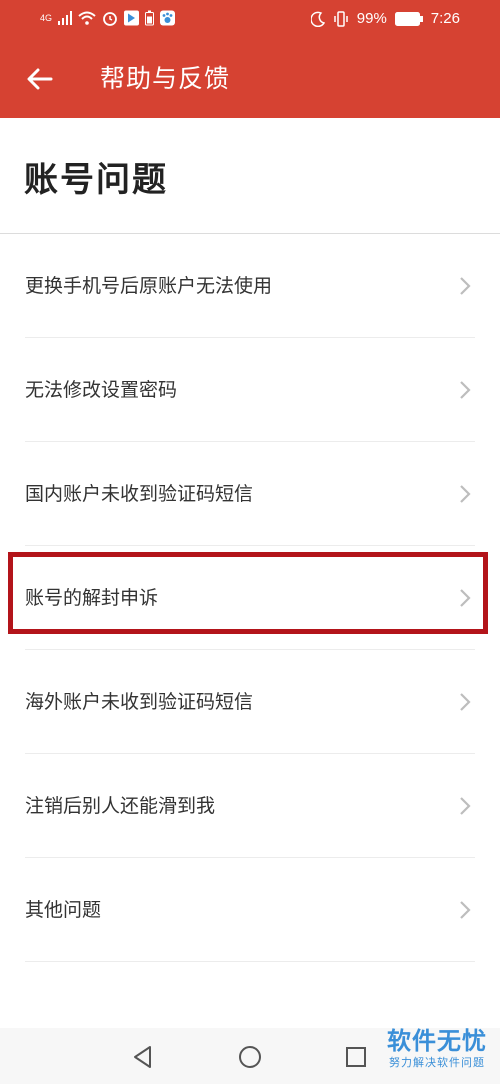 This screenshot has height=1084, width=500. What do you see at coordinates (408, 18) in the screenshot?
I see `battery-icon` at bounding box center [408, 18].